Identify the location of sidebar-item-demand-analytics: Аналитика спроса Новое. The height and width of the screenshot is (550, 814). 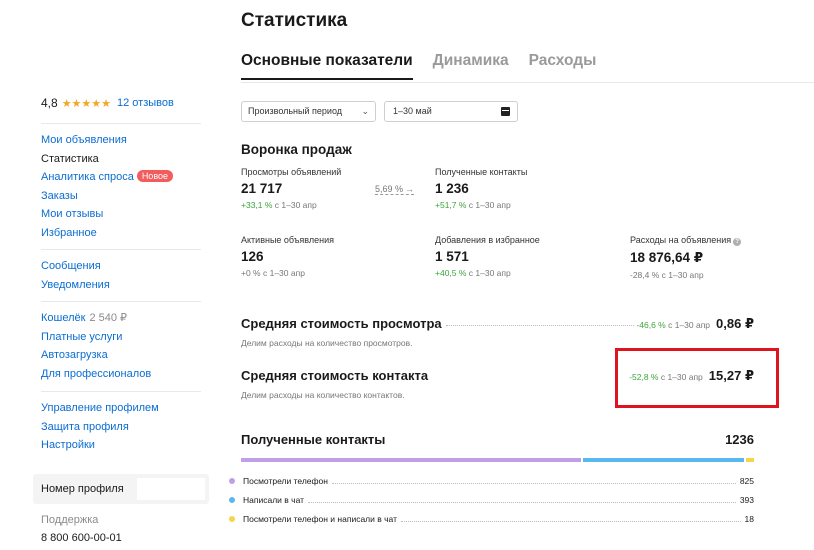
(107, 177).